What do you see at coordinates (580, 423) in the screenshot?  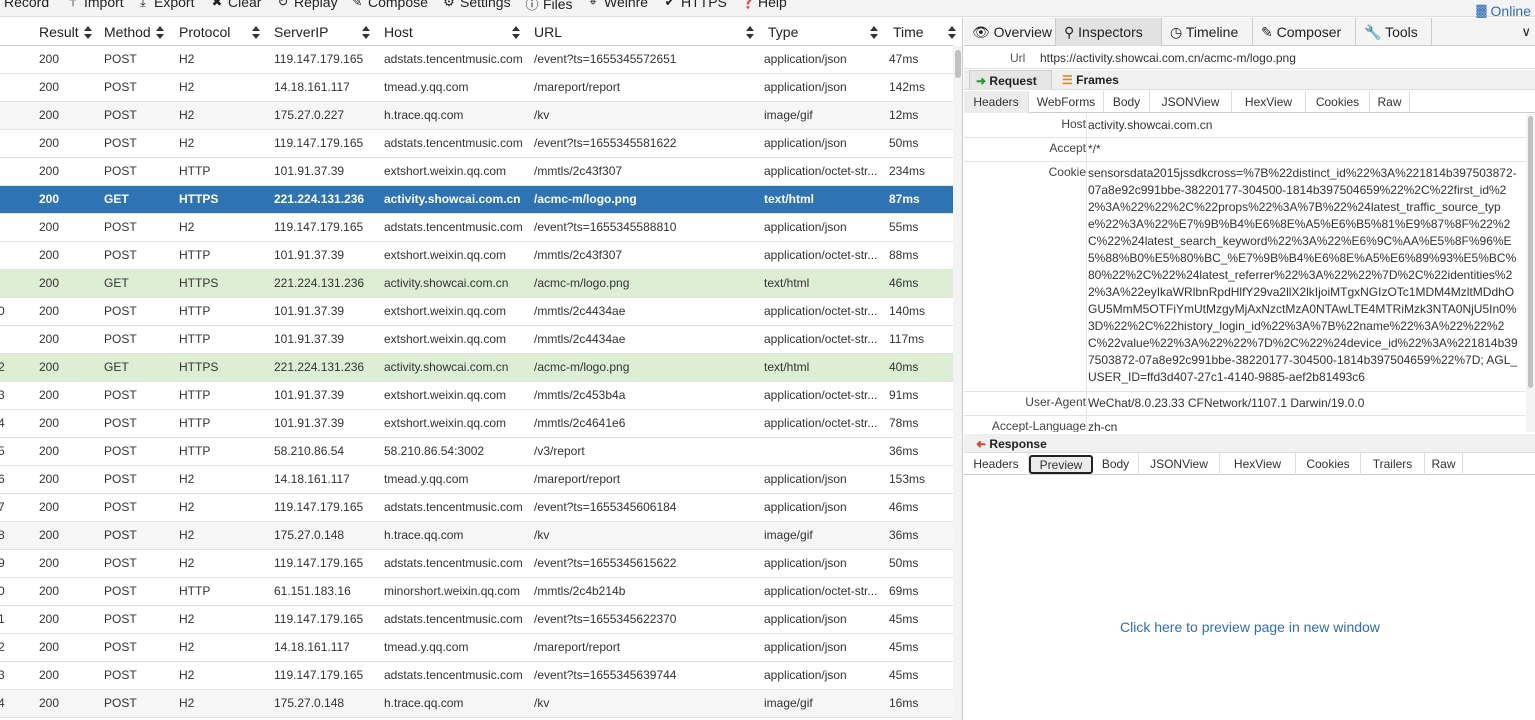 I see `cell-url: /mmtls/2c4641e6` at bounding box center [580, 423].